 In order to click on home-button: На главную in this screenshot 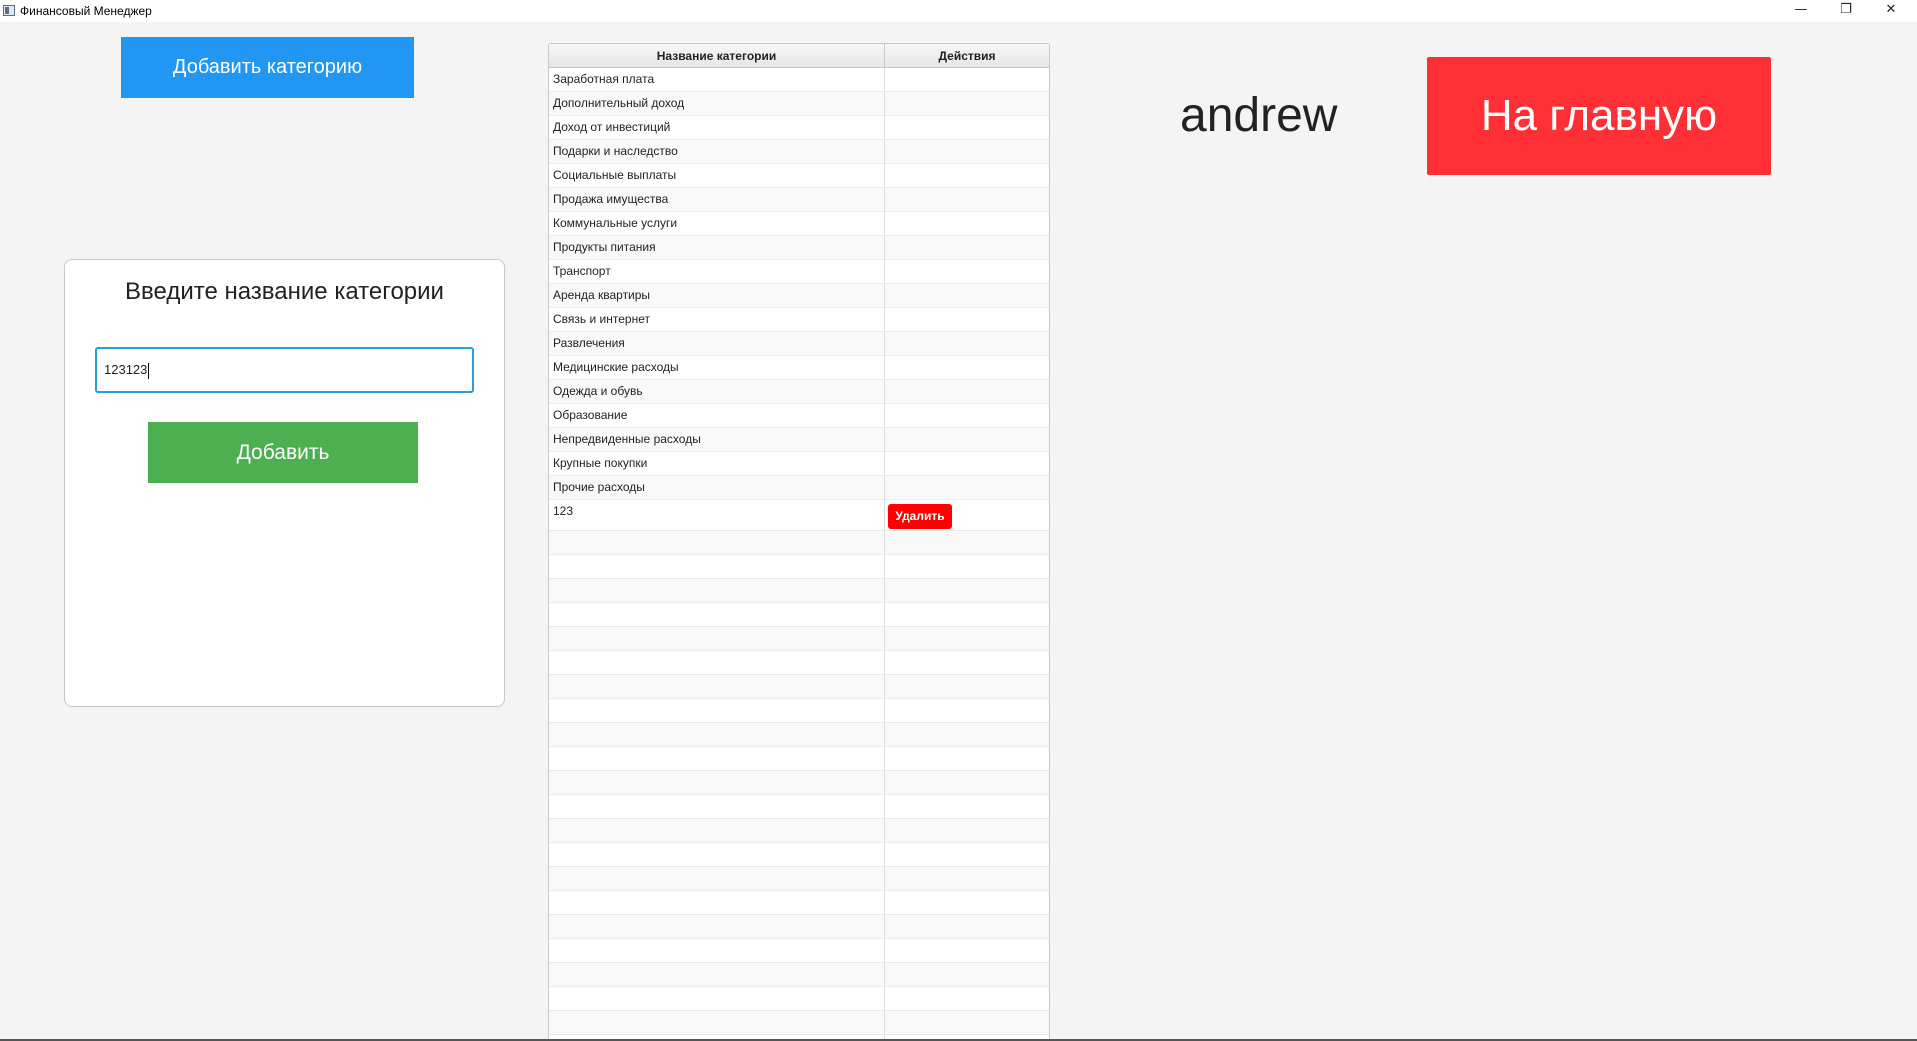, I will do `click(1599, 116)`.